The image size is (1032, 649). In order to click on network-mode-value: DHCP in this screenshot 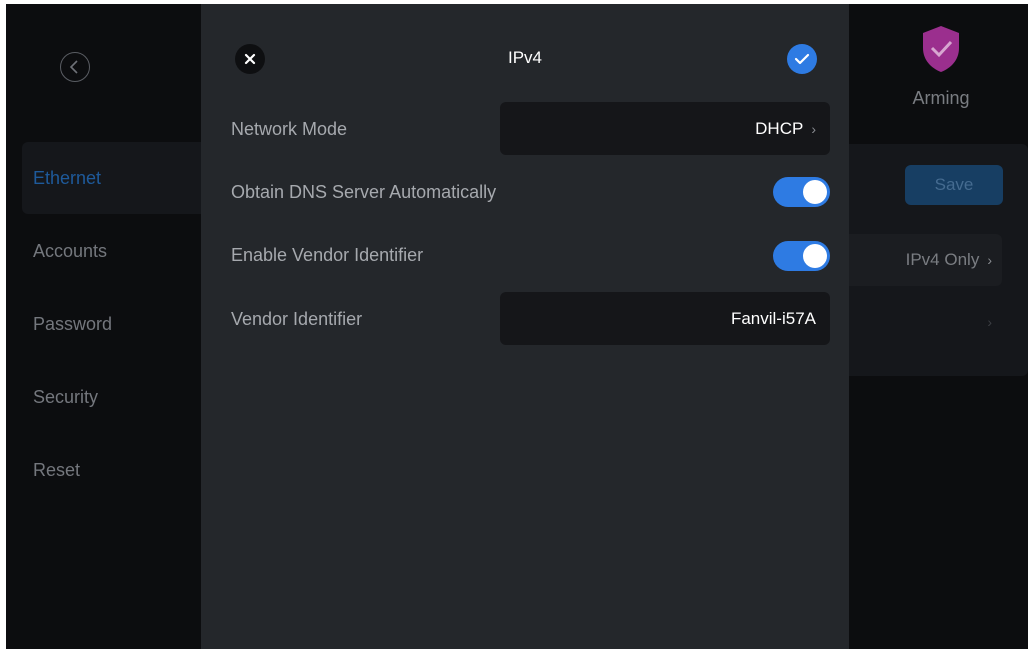, I will do `click(779, 128)`.